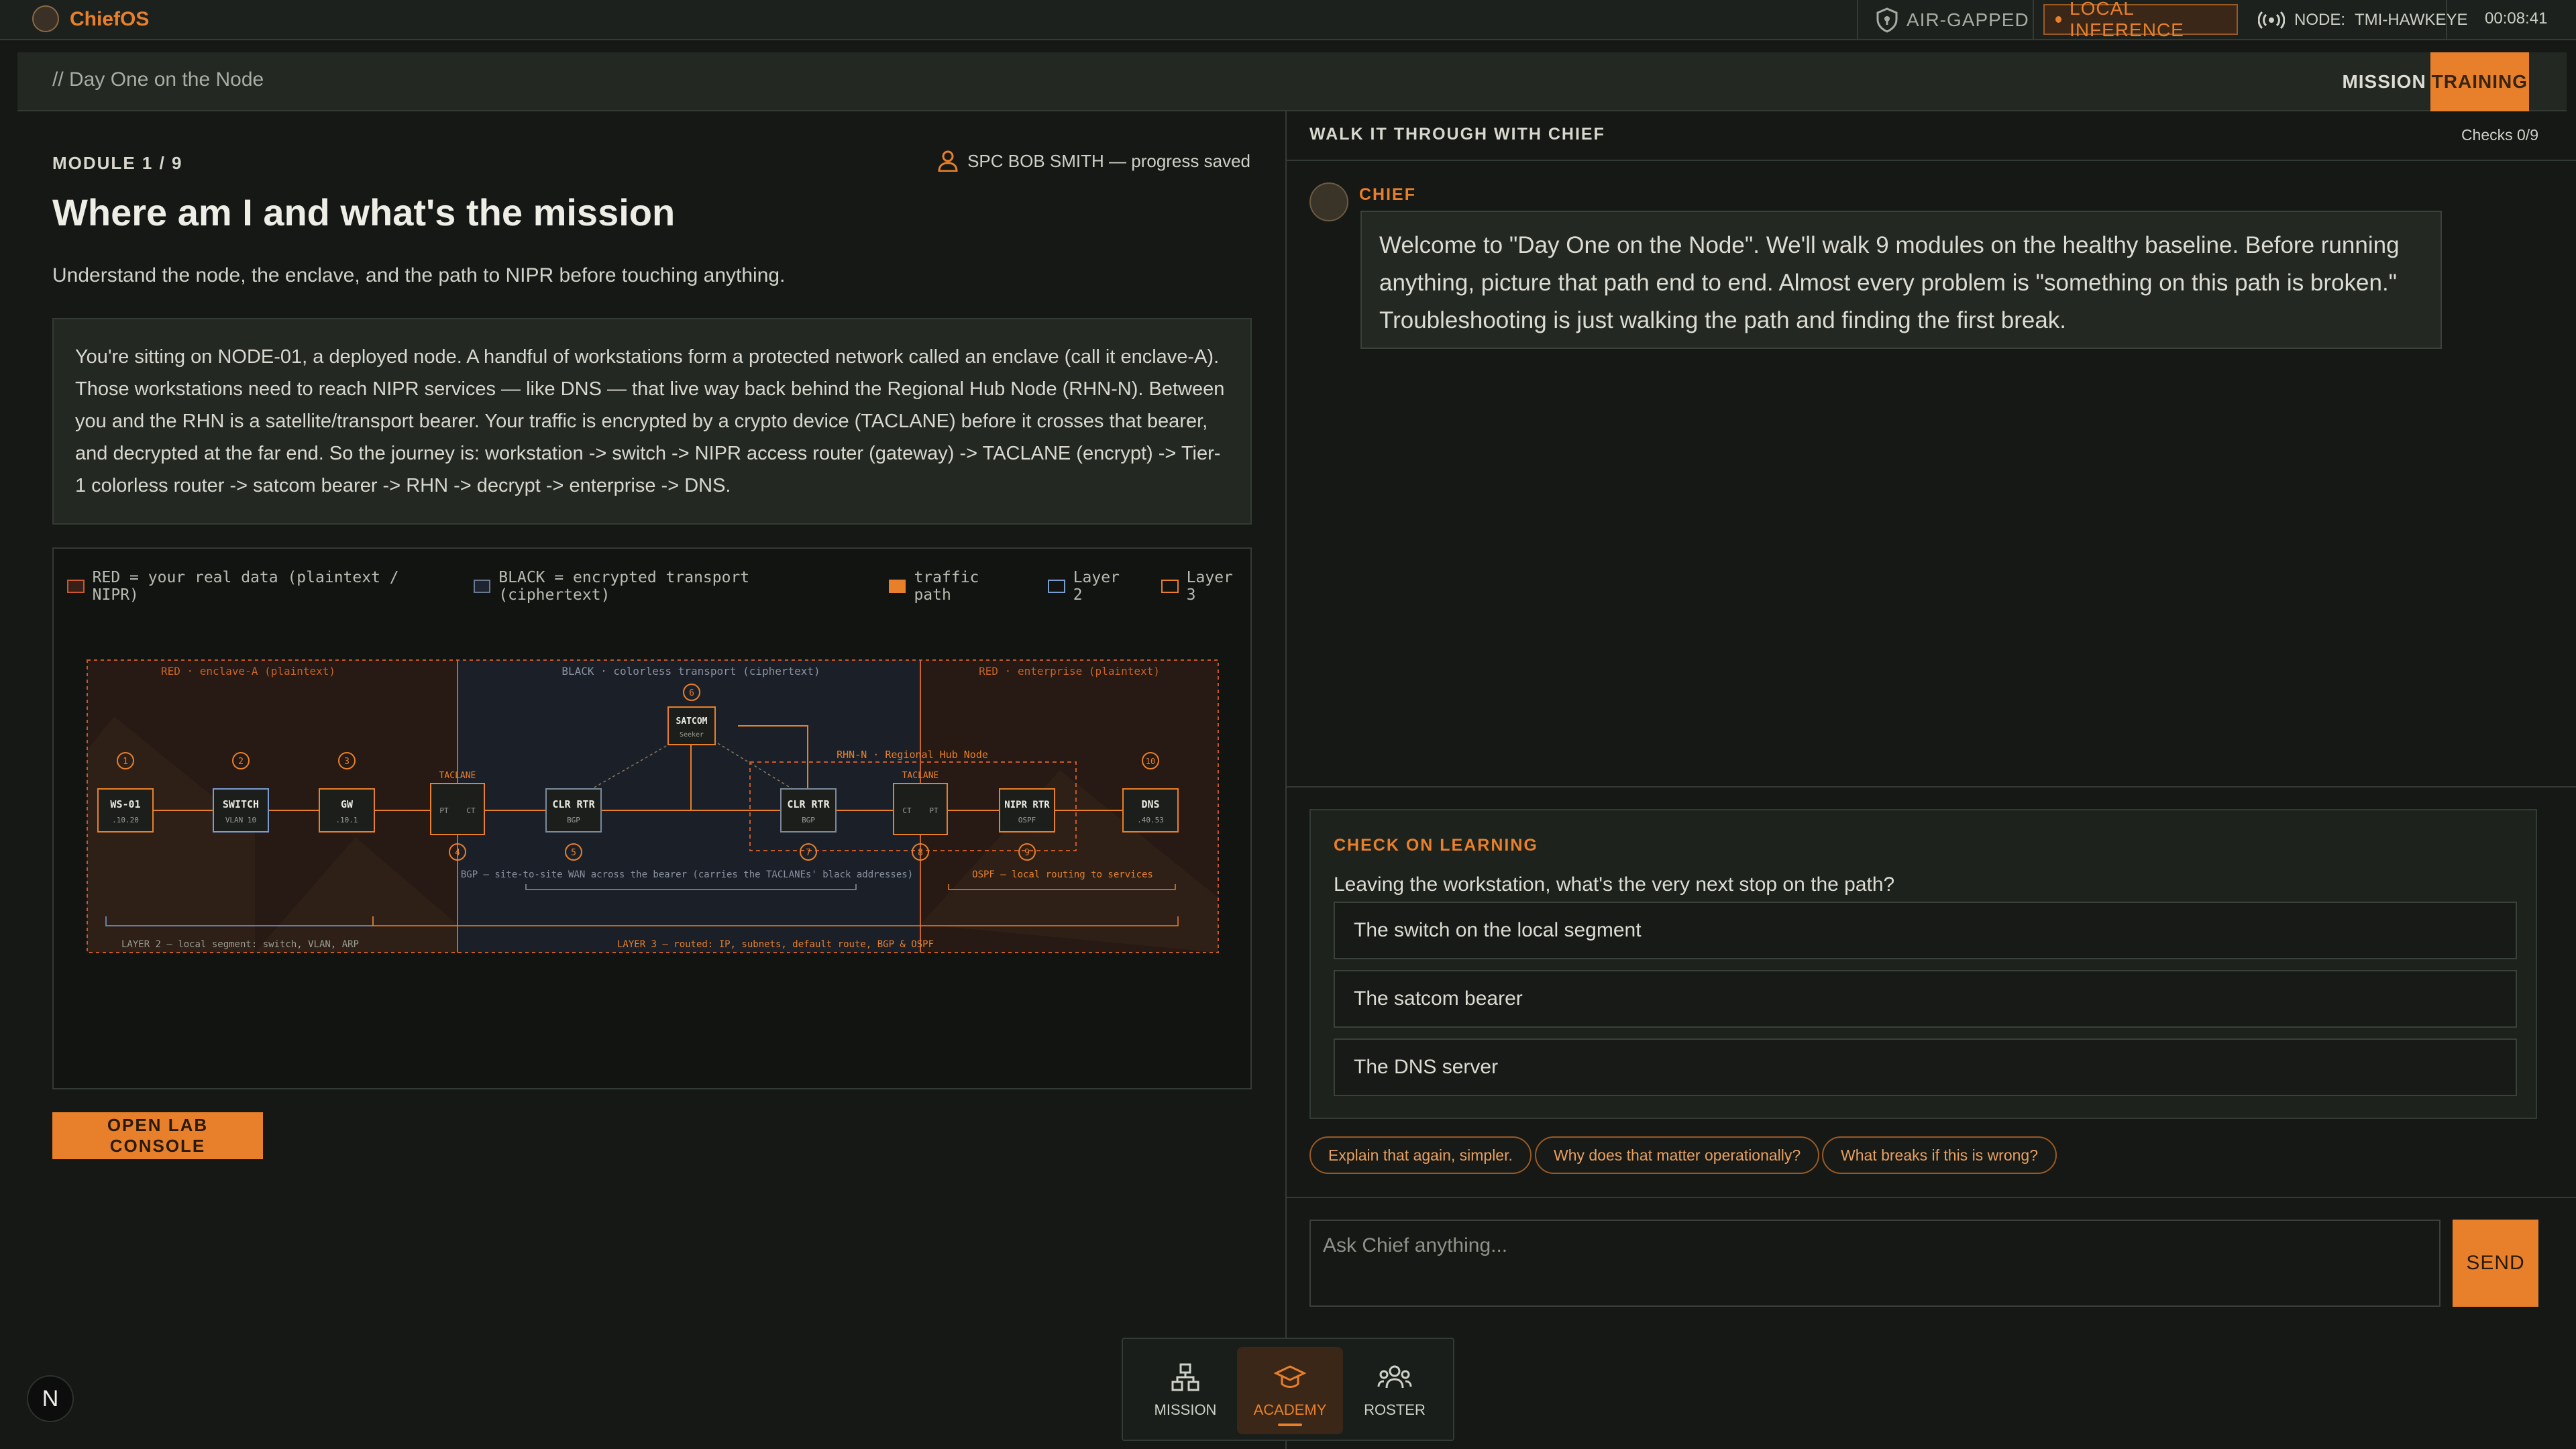 This screenshot has width=2576, height=1449. Describe the element at coordinates (1328, 201) in the screenshot. I see `chief-avatar-icon` at that location.